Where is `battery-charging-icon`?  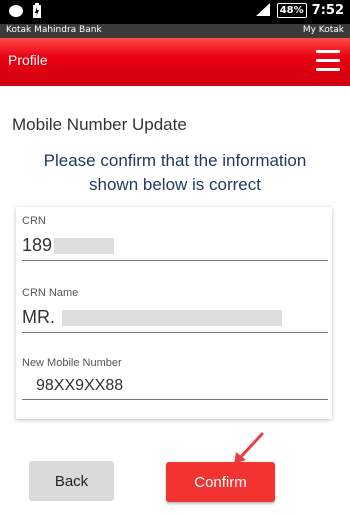
battery-charging-icon is located at coordinates (37, 10).